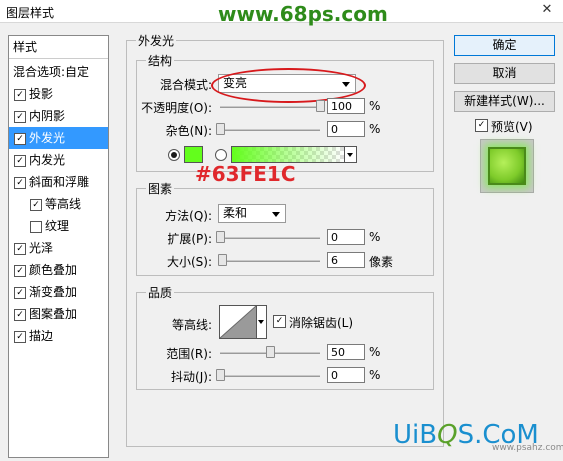 This screenshot has width=563, height=461. I want to click on style-preview-thumbnail, so click(507, 166).